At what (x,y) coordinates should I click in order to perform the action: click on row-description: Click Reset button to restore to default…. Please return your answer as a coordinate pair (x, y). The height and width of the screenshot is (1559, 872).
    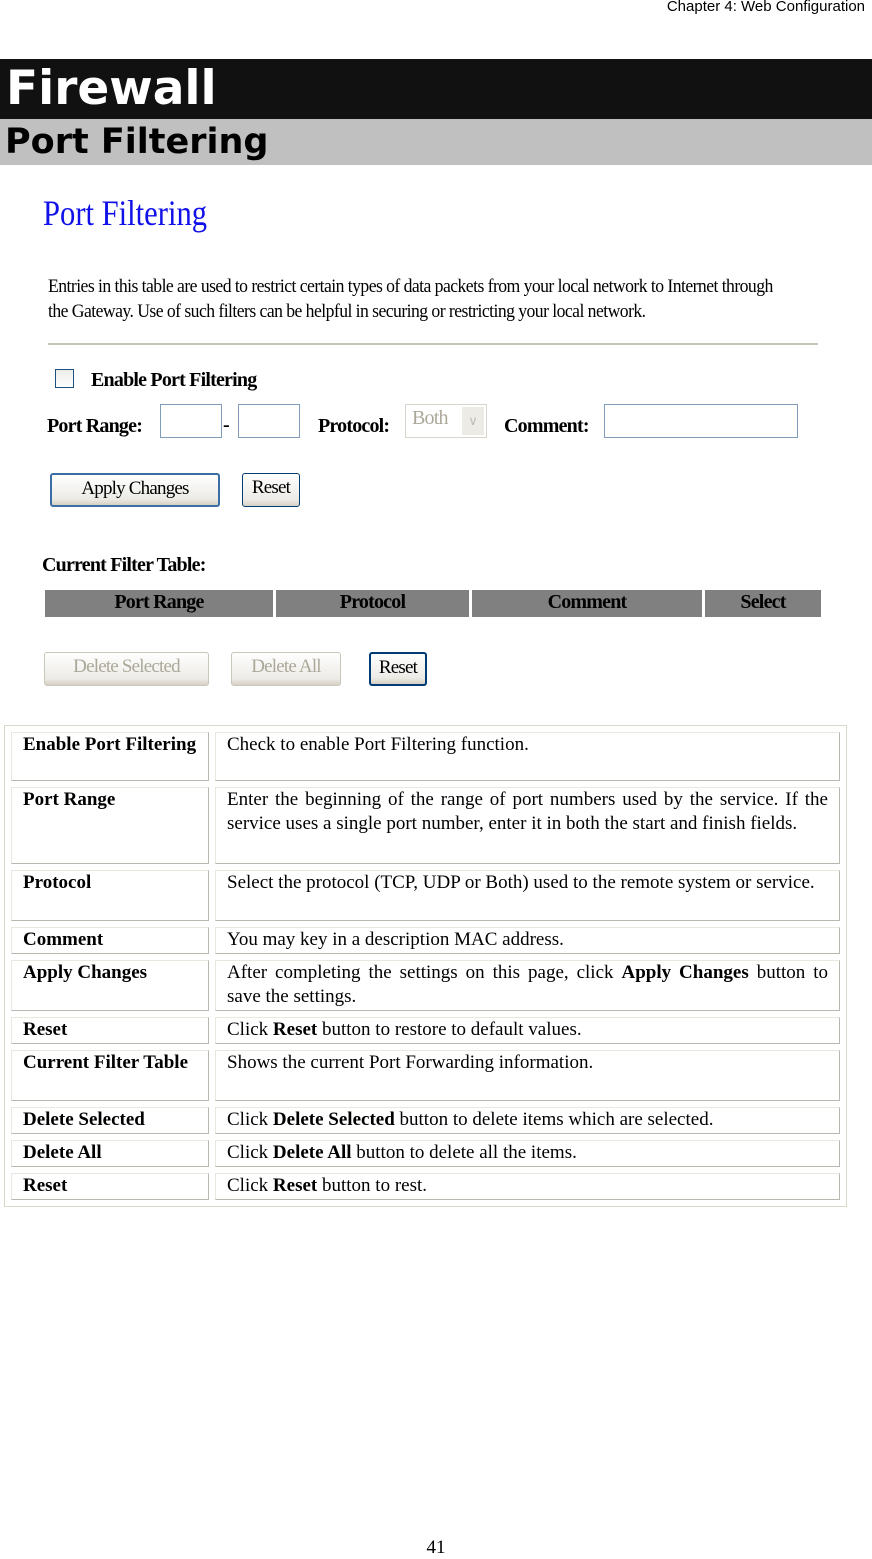
    Looking at the image, I should click on (527, 1030).